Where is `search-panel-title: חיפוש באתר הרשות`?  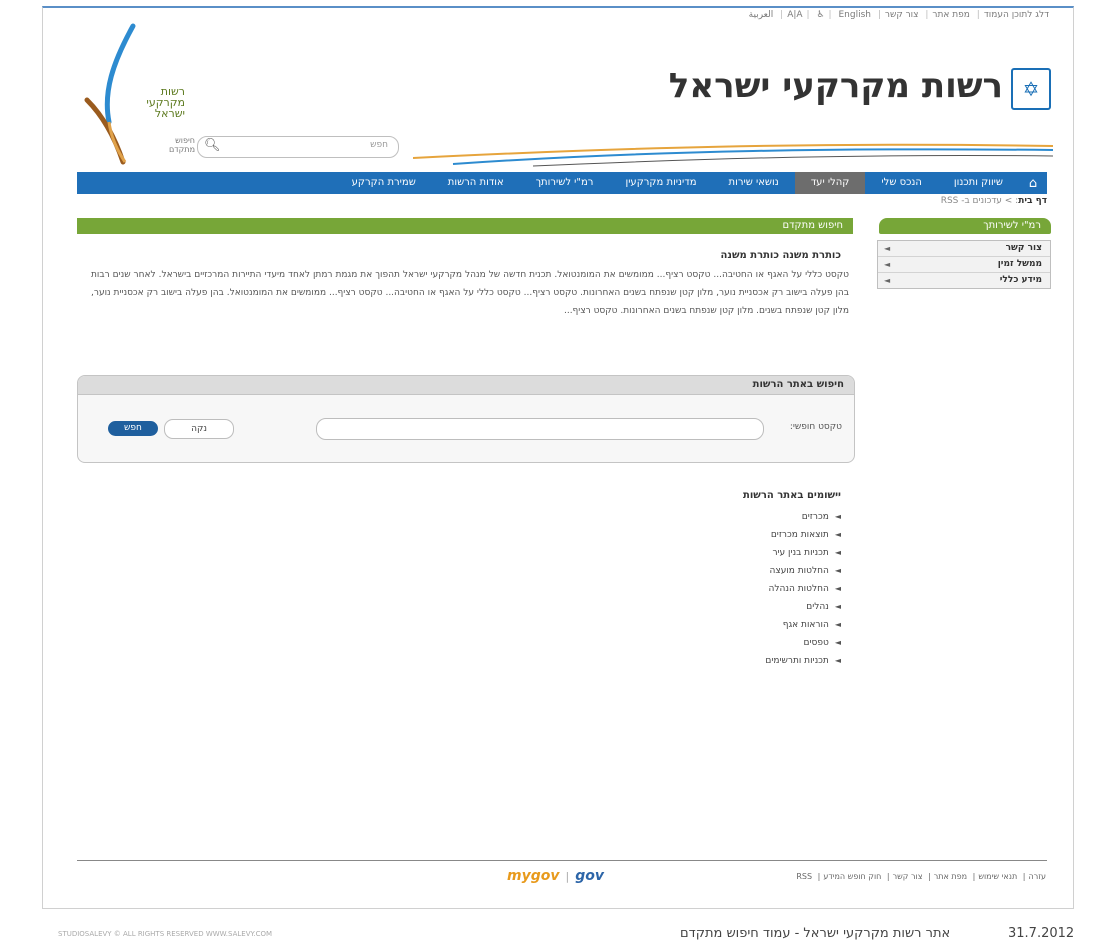
search-panel-title: חיפוש באתר הרשות is located at coordinates (466, 385).